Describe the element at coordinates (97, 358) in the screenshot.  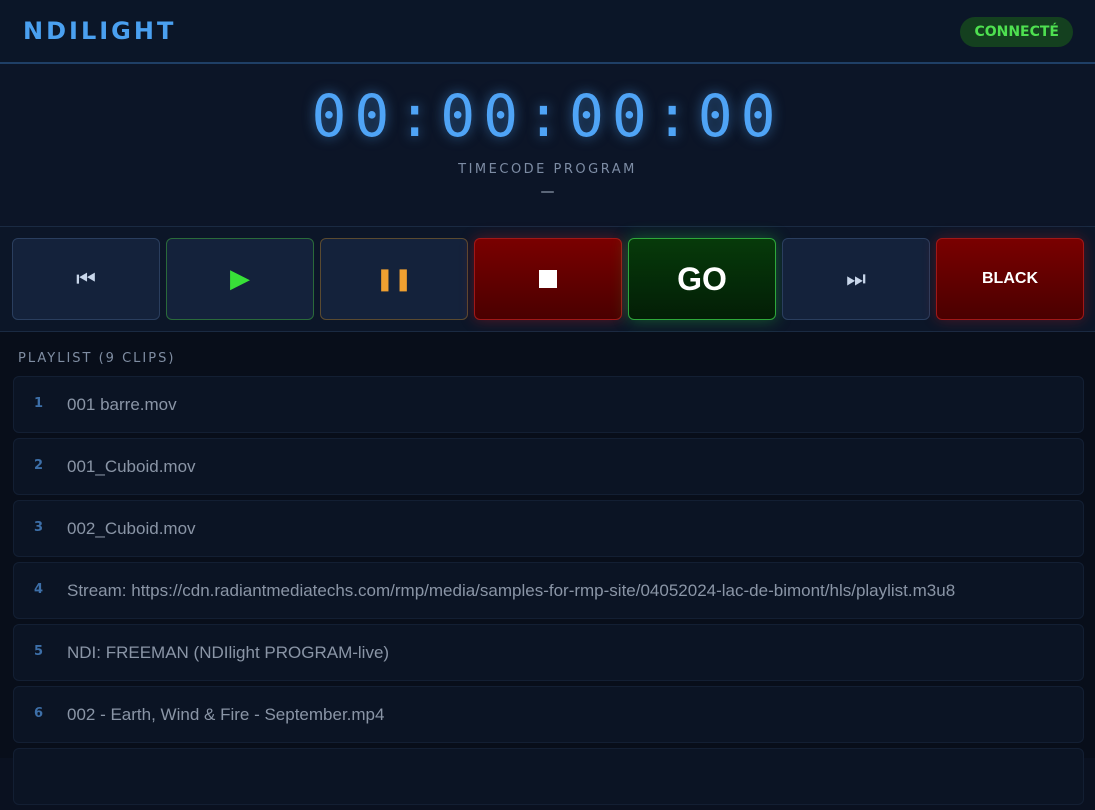
I see `playlist-heading: PLAYLIST (9 CLIPS)` at that location.